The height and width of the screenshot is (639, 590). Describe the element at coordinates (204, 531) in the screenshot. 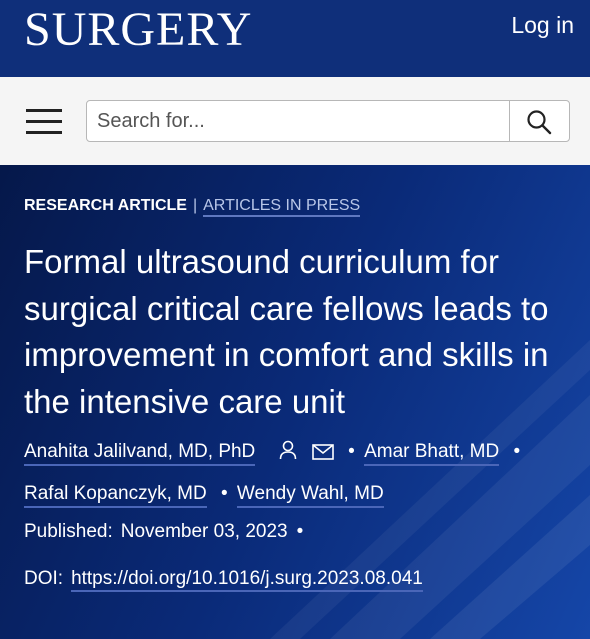

I see `published-date: November 03, 2023` at that location.